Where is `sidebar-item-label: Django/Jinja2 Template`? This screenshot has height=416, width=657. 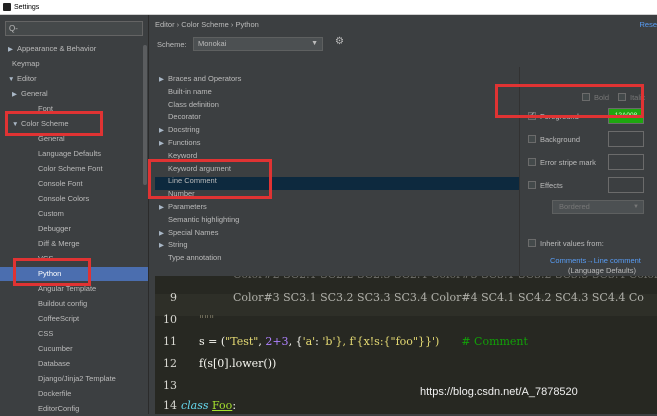 sidebar-item-label: Django/Jinja2 Template is located at coordinates (77, 378).